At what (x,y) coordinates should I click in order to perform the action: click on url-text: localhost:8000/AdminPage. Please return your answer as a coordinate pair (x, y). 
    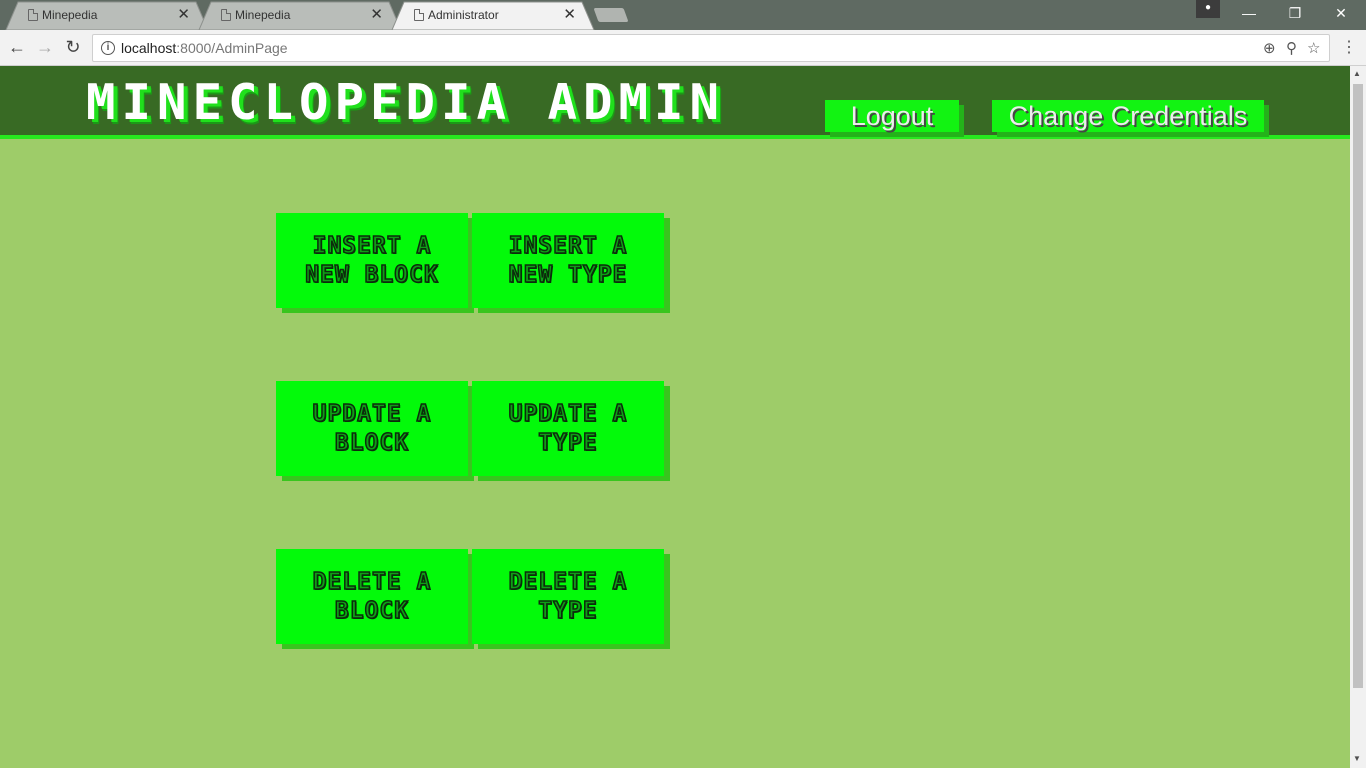
    Looking at the image, I should click on (204, 48).